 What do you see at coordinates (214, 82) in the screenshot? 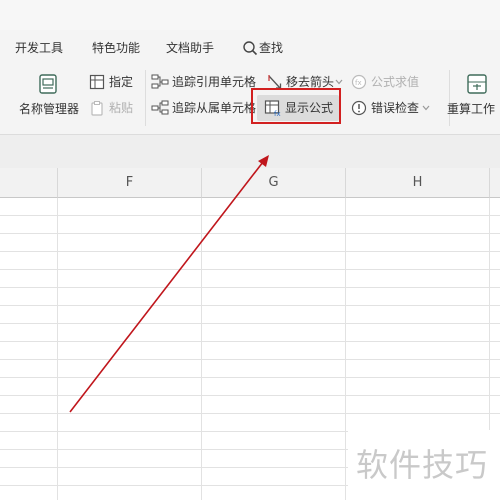
I see `trace-precedents-label: 追踪引用单元格` at bounding box center [214, 82].